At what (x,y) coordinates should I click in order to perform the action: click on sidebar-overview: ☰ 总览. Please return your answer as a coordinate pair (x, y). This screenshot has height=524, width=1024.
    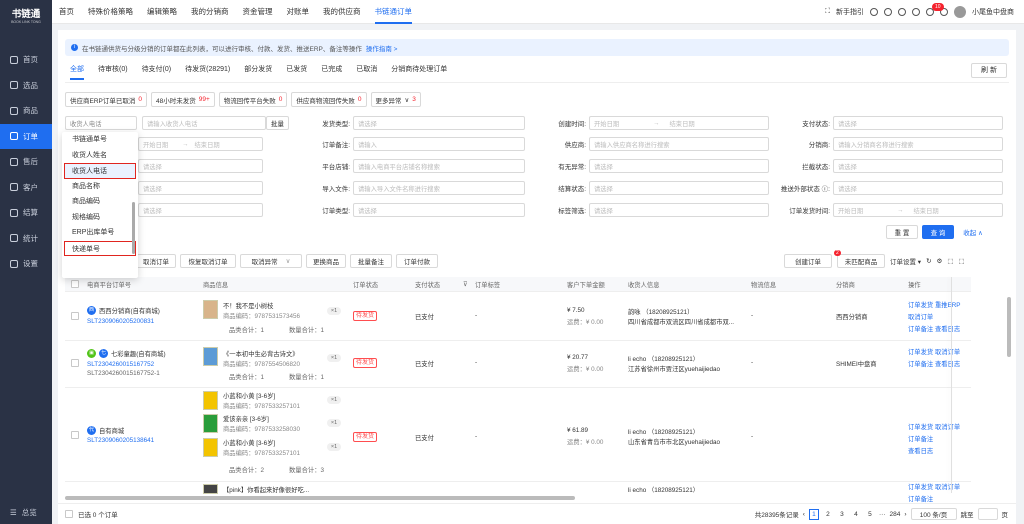
    Looking at the image, I should click on (23, 512).